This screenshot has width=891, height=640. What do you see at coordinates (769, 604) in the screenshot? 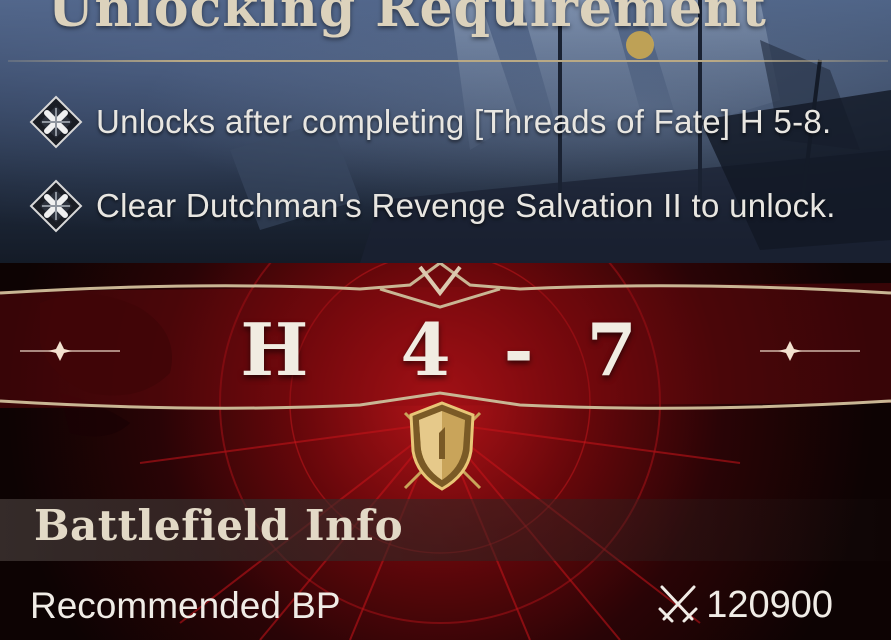
I see `recommended-bp-value: 120900` at bounding box center [769, 604].